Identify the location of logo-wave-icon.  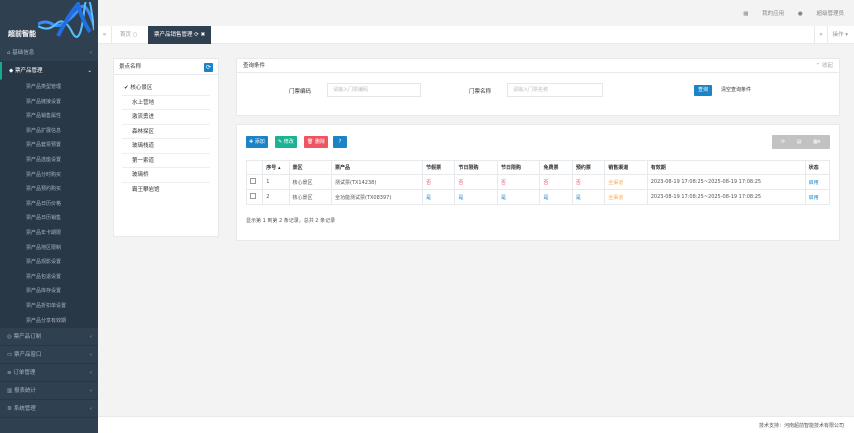
(66, 20).